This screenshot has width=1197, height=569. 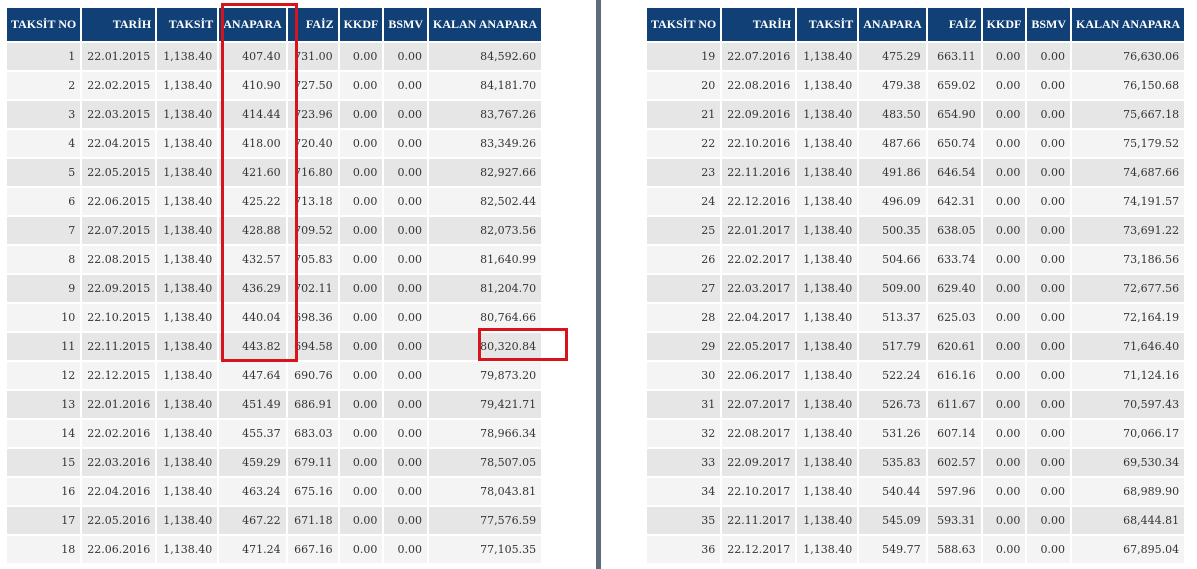 What do you see at coordinates (485, 520) in the screenshot?
I see `cell-kalan-anapara: 77,576.59` at bounding box center [485, 520].